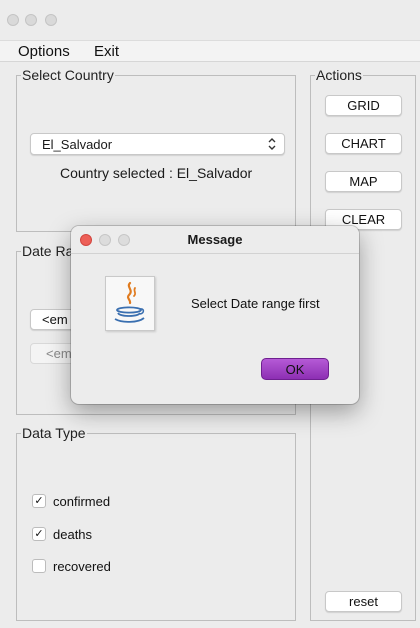  Describe the element at coordinates (77, 144) in the screenshot. I see `country-select-value: El_Salvador` at that location.